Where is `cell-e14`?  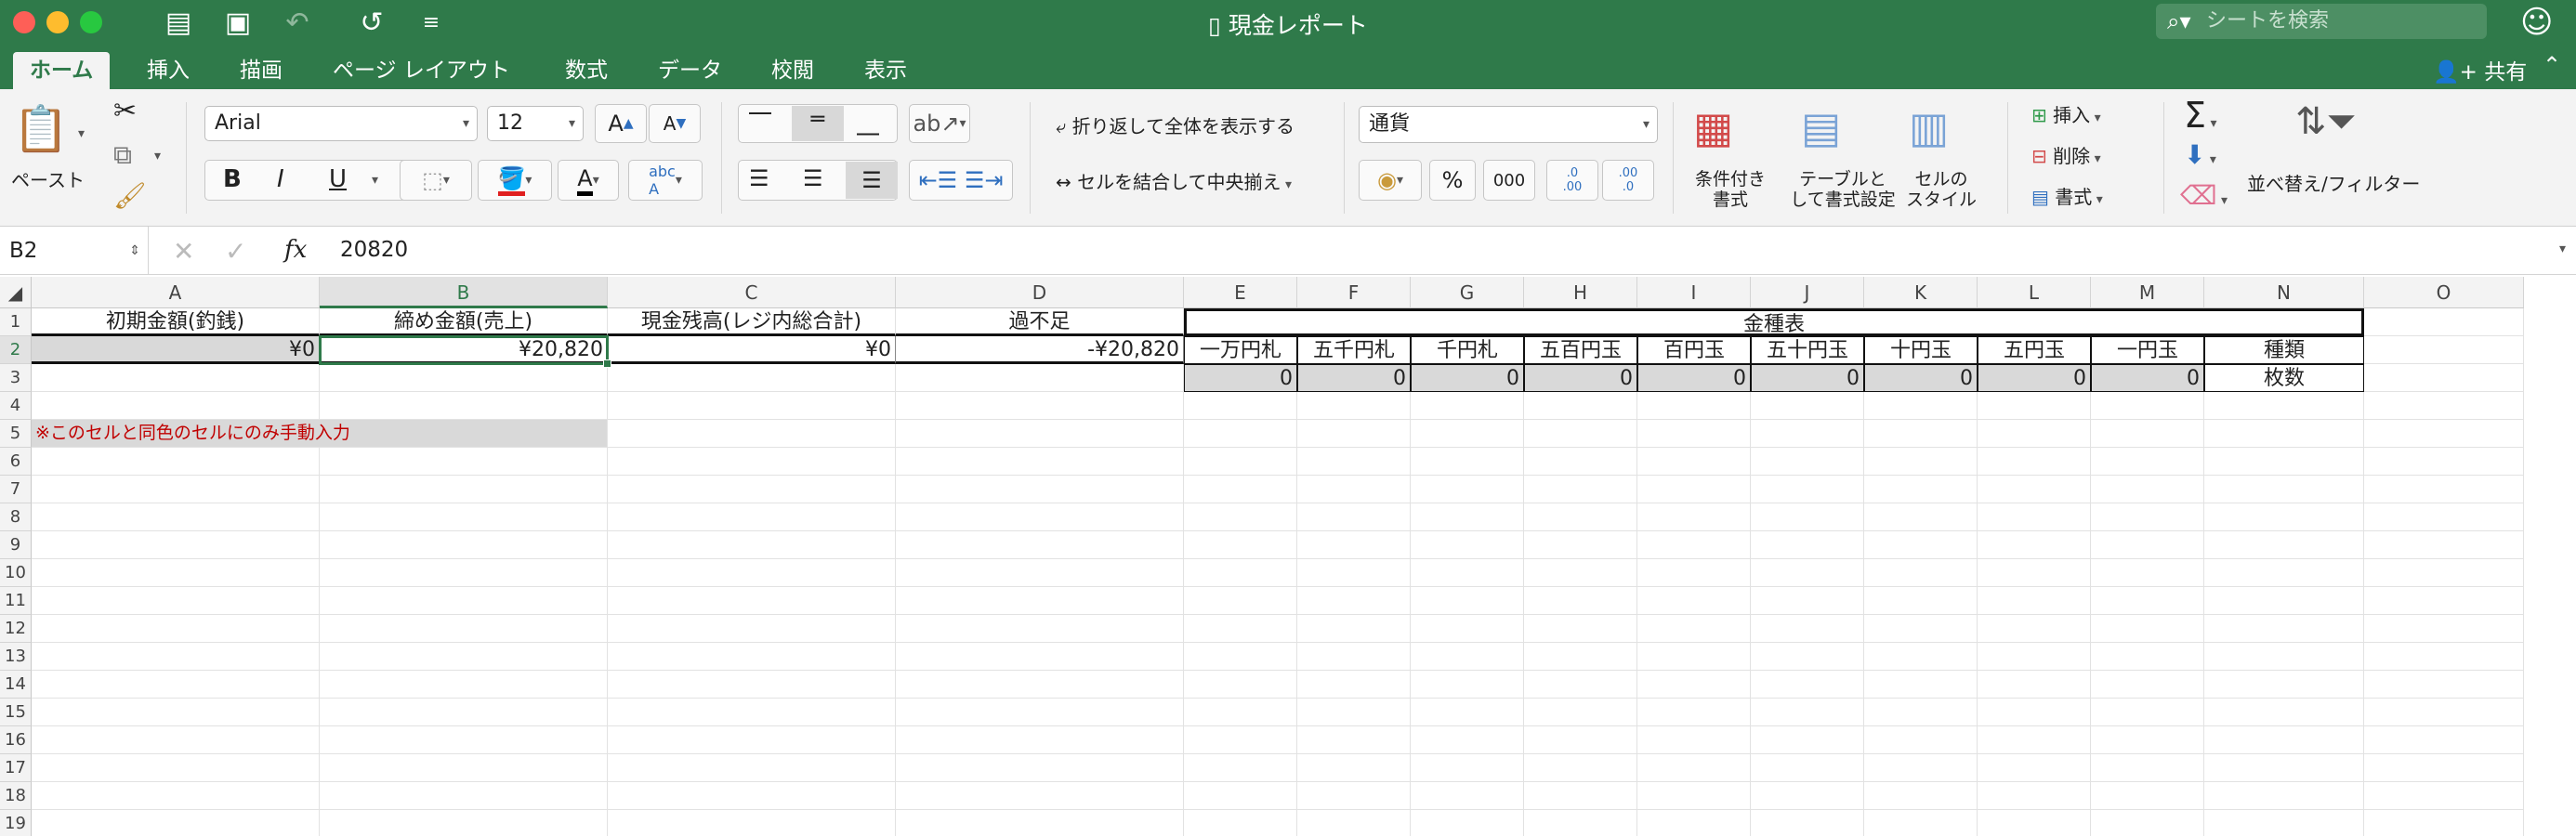 cell-e14 is located at coordinates (1240, 685).